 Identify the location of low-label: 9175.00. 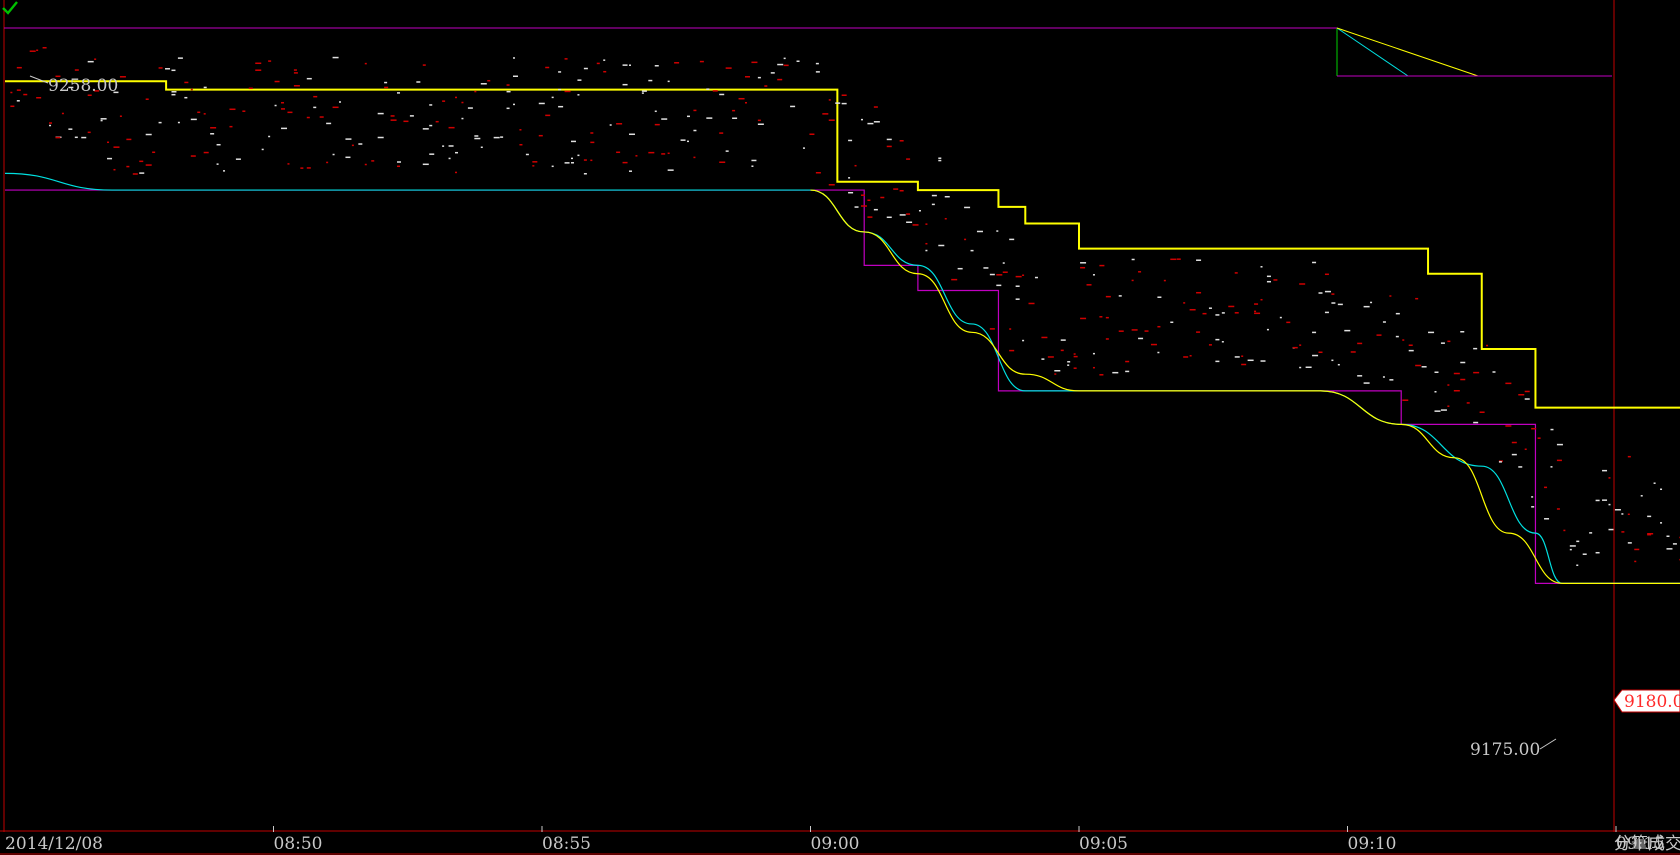
(1505, 750).